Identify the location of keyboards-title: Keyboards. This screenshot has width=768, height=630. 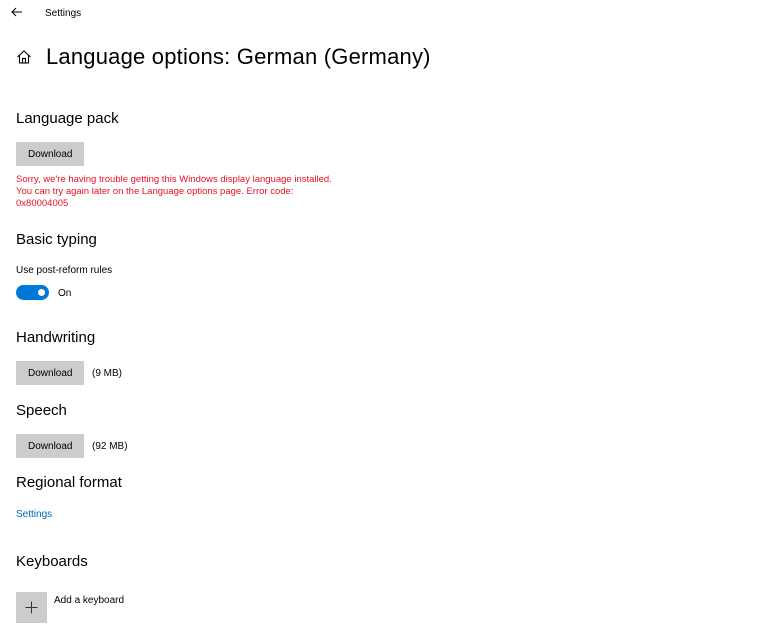
(52, 561).